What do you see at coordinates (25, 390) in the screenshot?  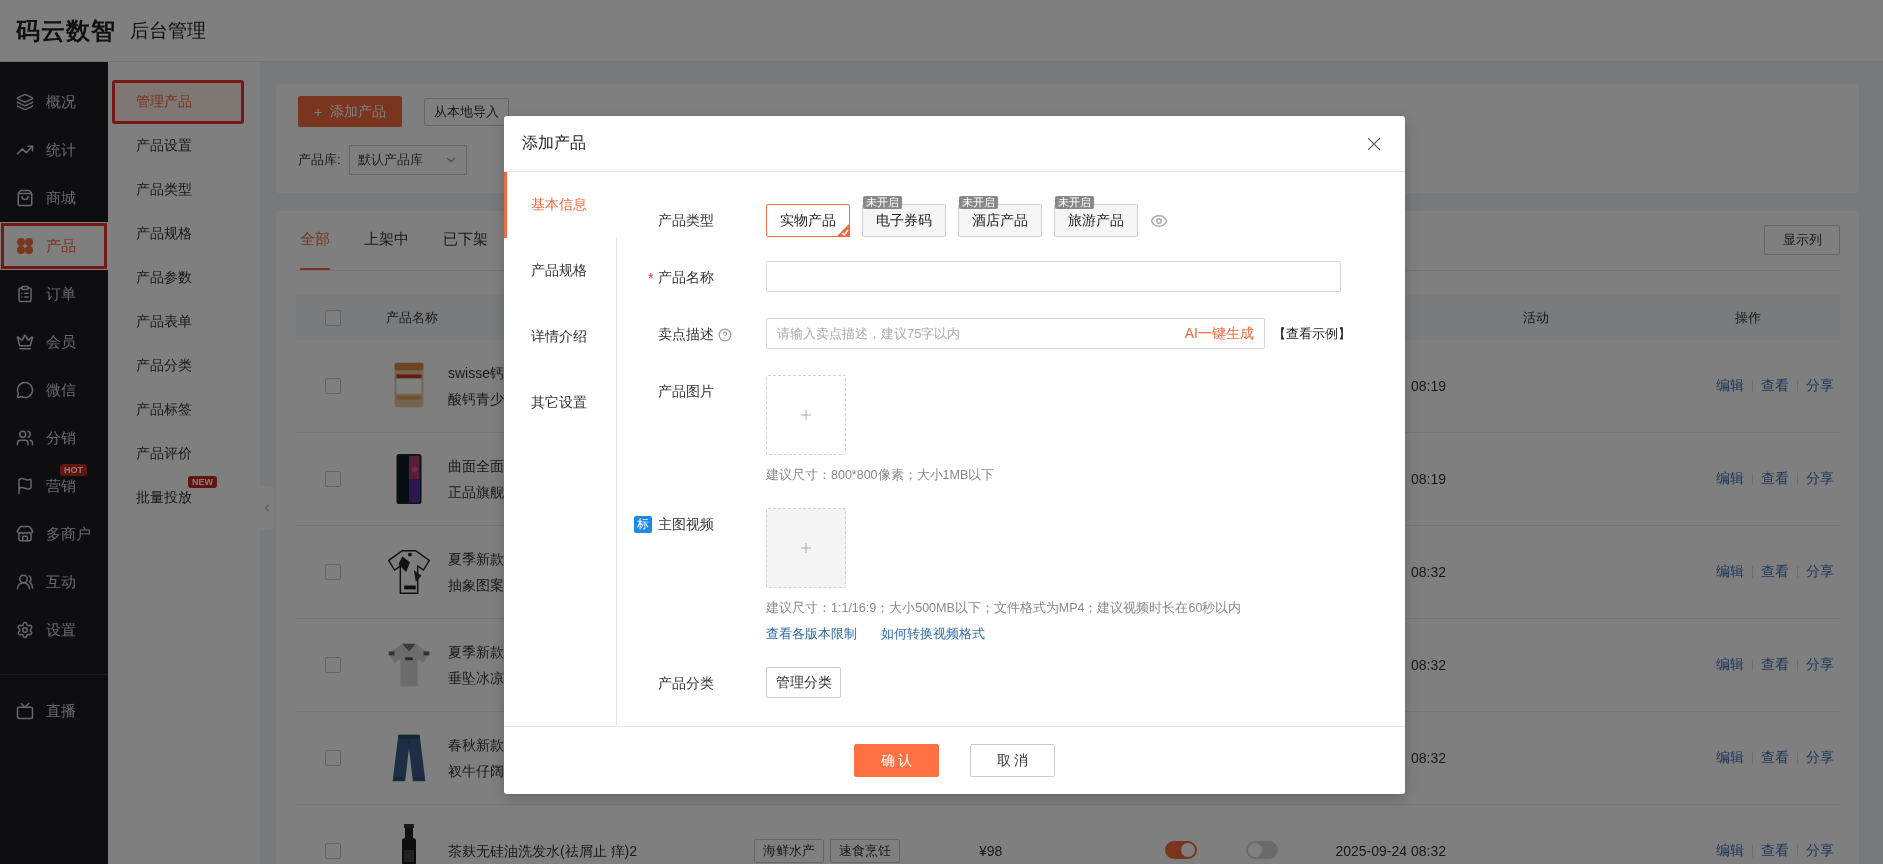 I see `chat-icon` at bounding box center [25, 390].